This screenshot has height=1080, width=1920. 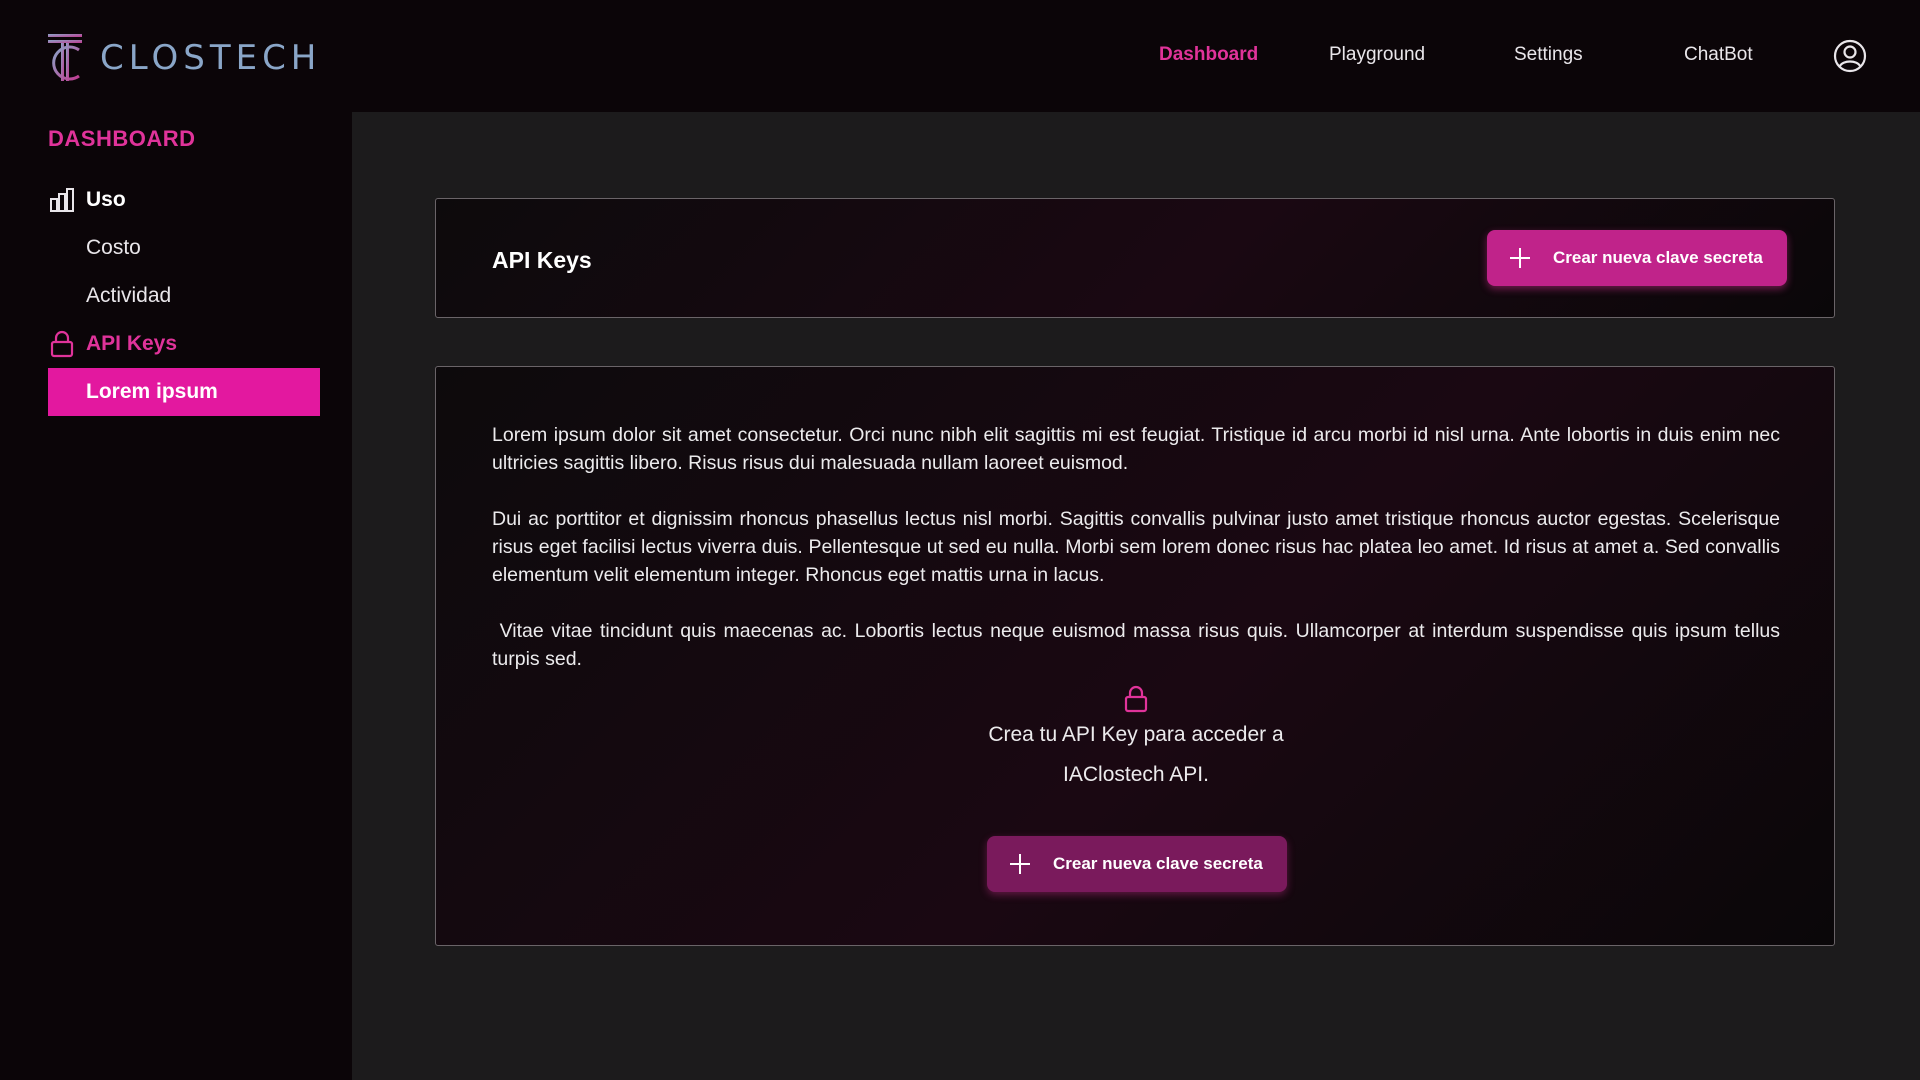 What do you see at coordinates (1548, 55) in the screenshot?
I see `nav-settings: Settings` at bounding box center [1548, 55].